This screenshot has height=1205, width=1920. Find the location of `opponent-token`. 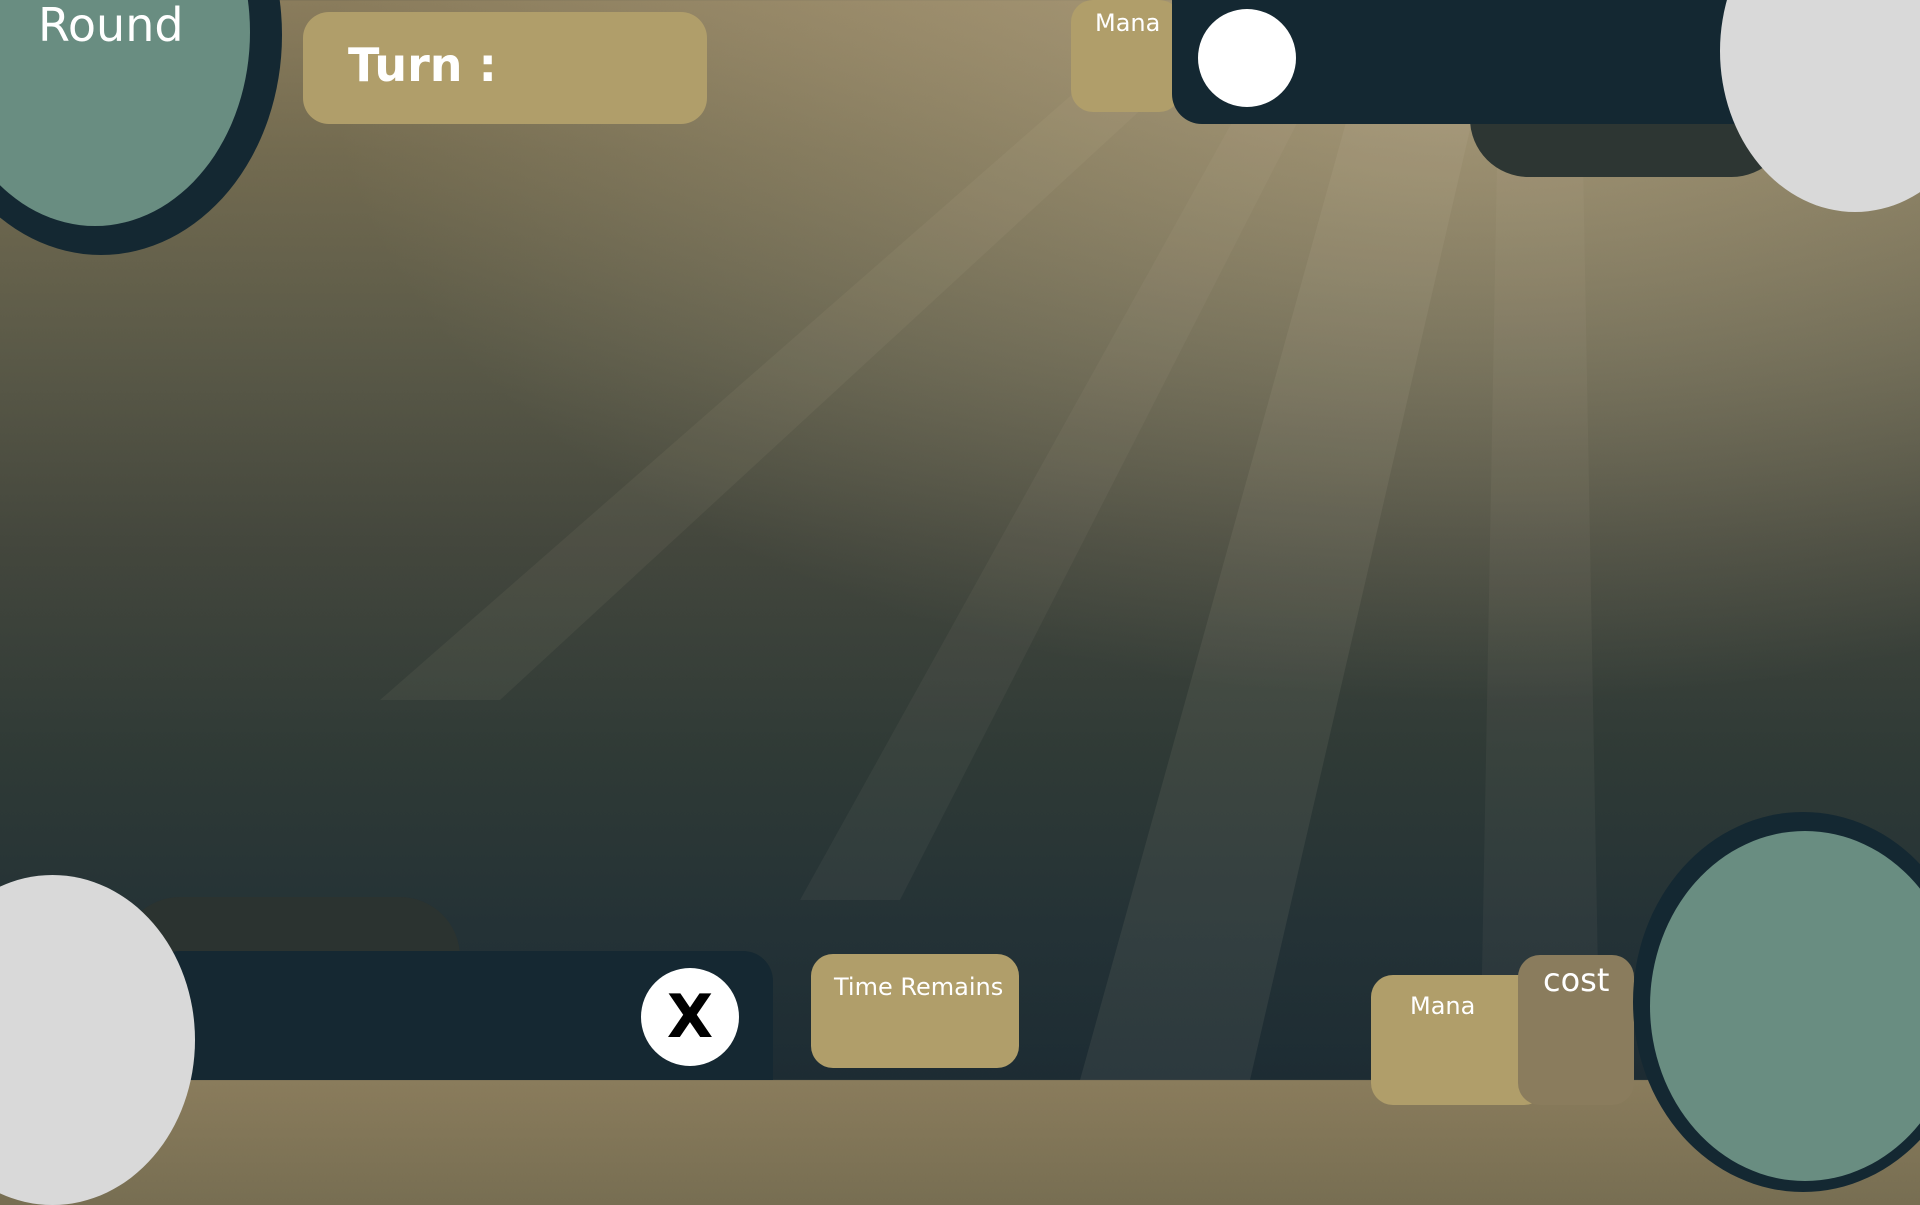

opponent-token is located at coordinates (1247, 58).